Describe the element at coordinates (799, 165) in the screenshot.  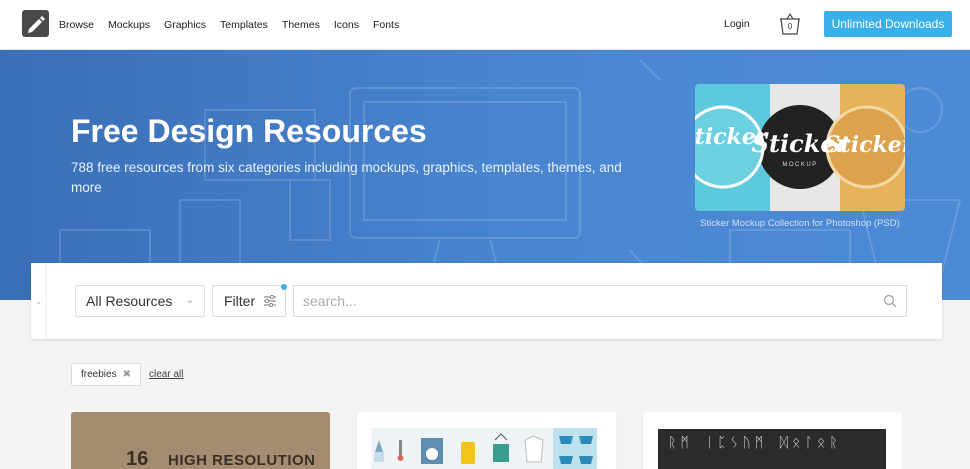
I see `sticker-sub-center: MOCKUP` at that location.